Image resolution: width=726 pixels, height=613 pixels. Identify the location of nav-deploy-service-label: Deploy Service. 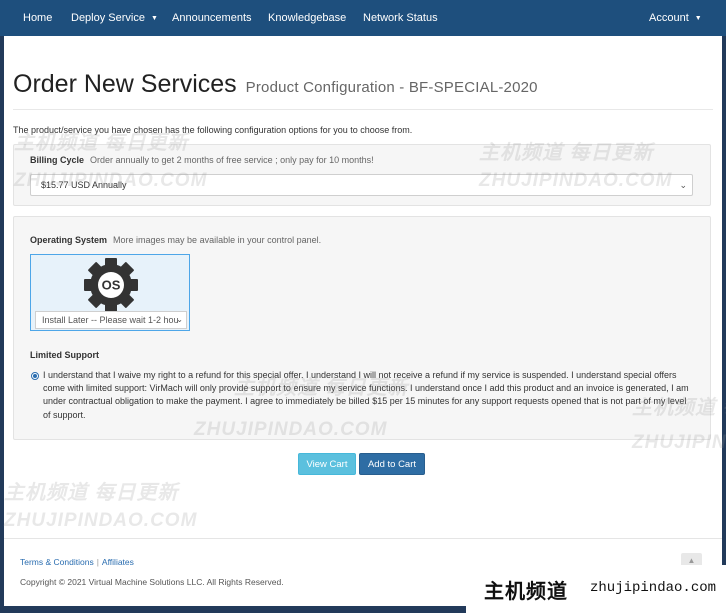
(108, 18).